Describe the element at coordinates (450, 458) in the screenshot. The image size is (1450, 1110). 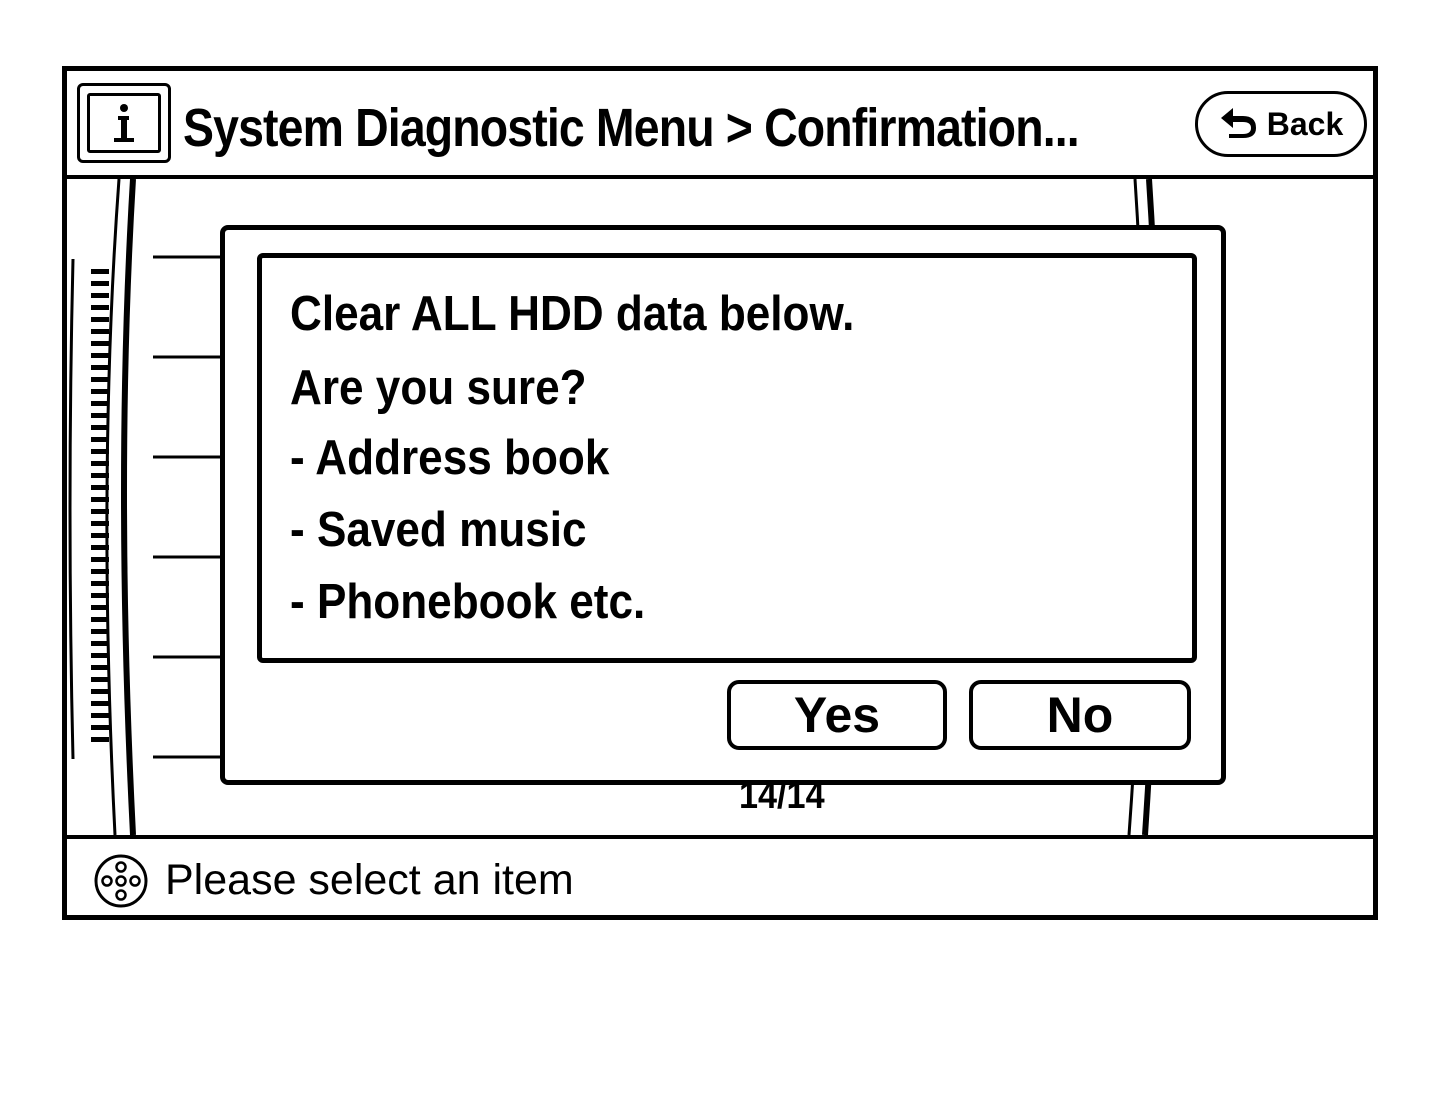
I see `message-line: - Address book` at that location.